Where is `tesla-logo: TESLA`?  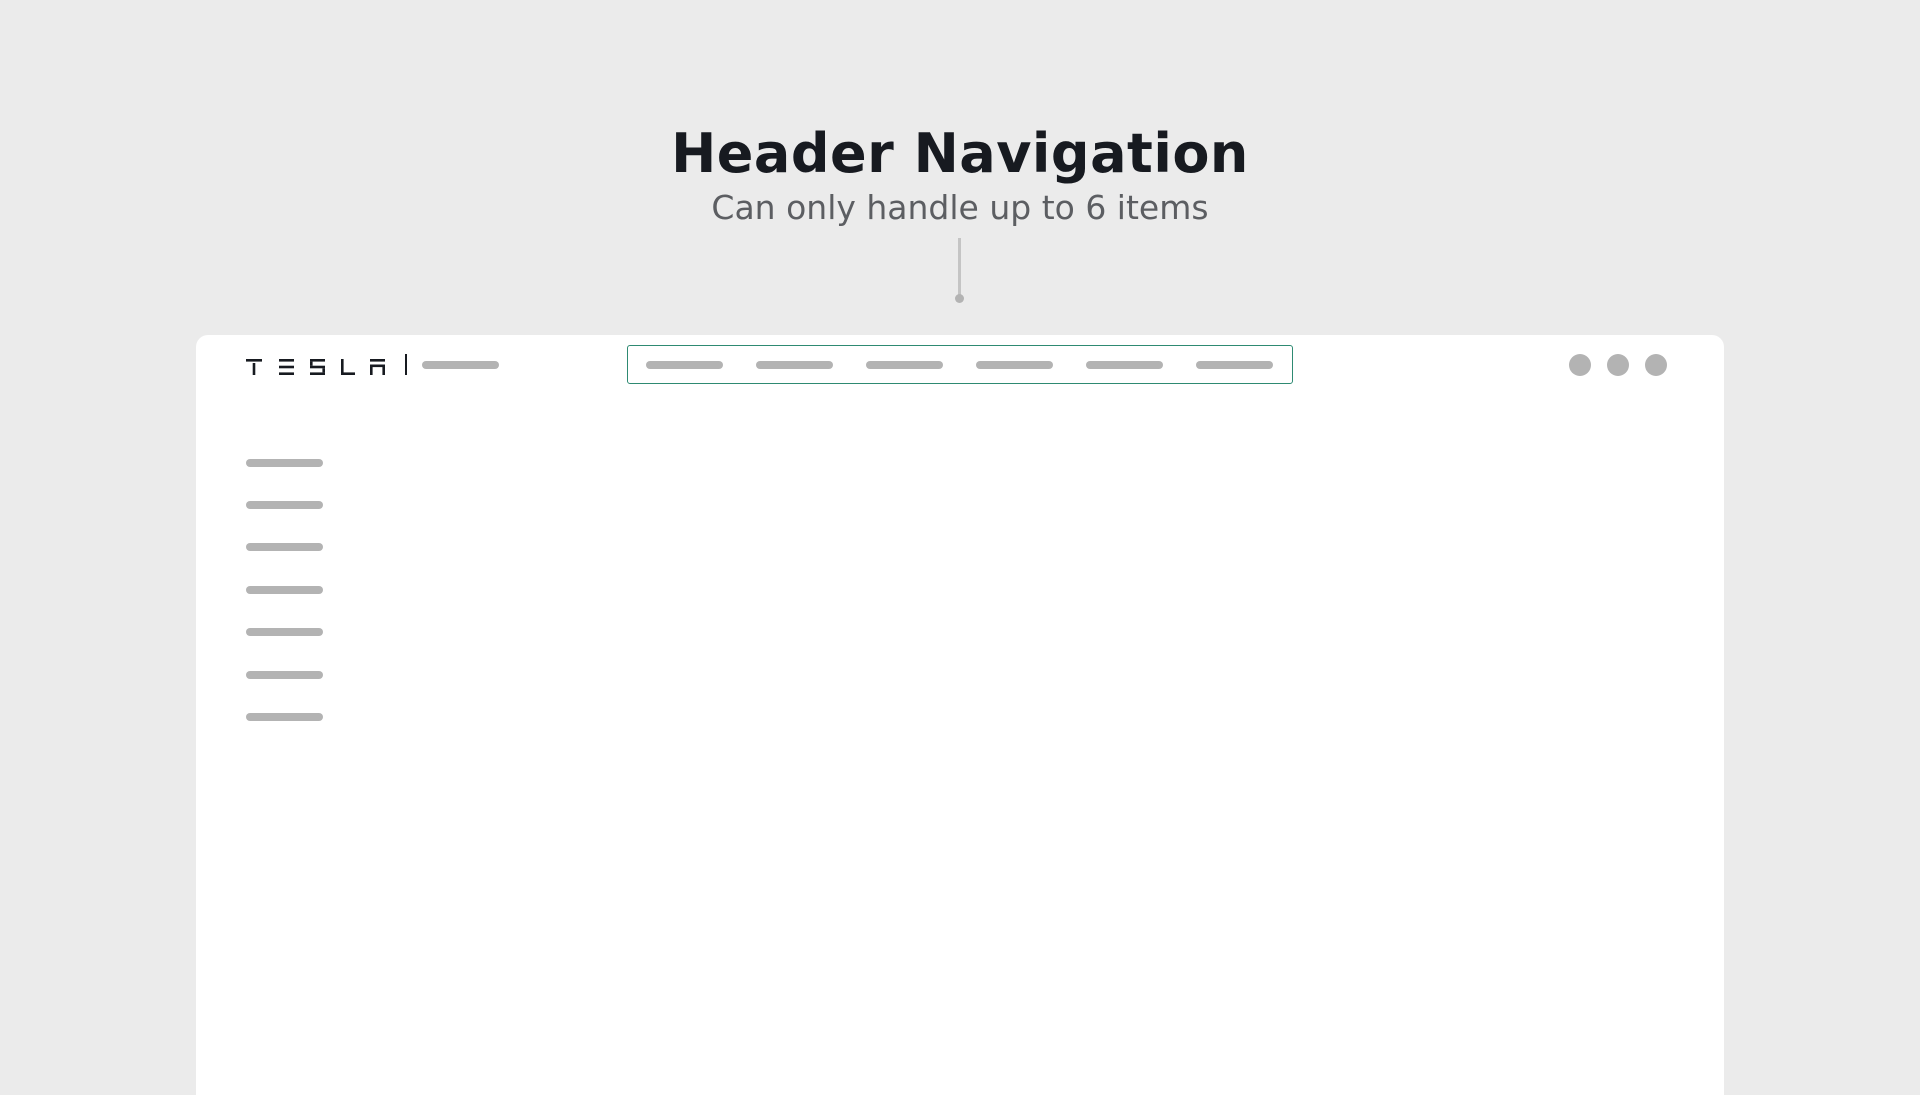 tesla-logo: TESLA is located at coordinates (316, 367).